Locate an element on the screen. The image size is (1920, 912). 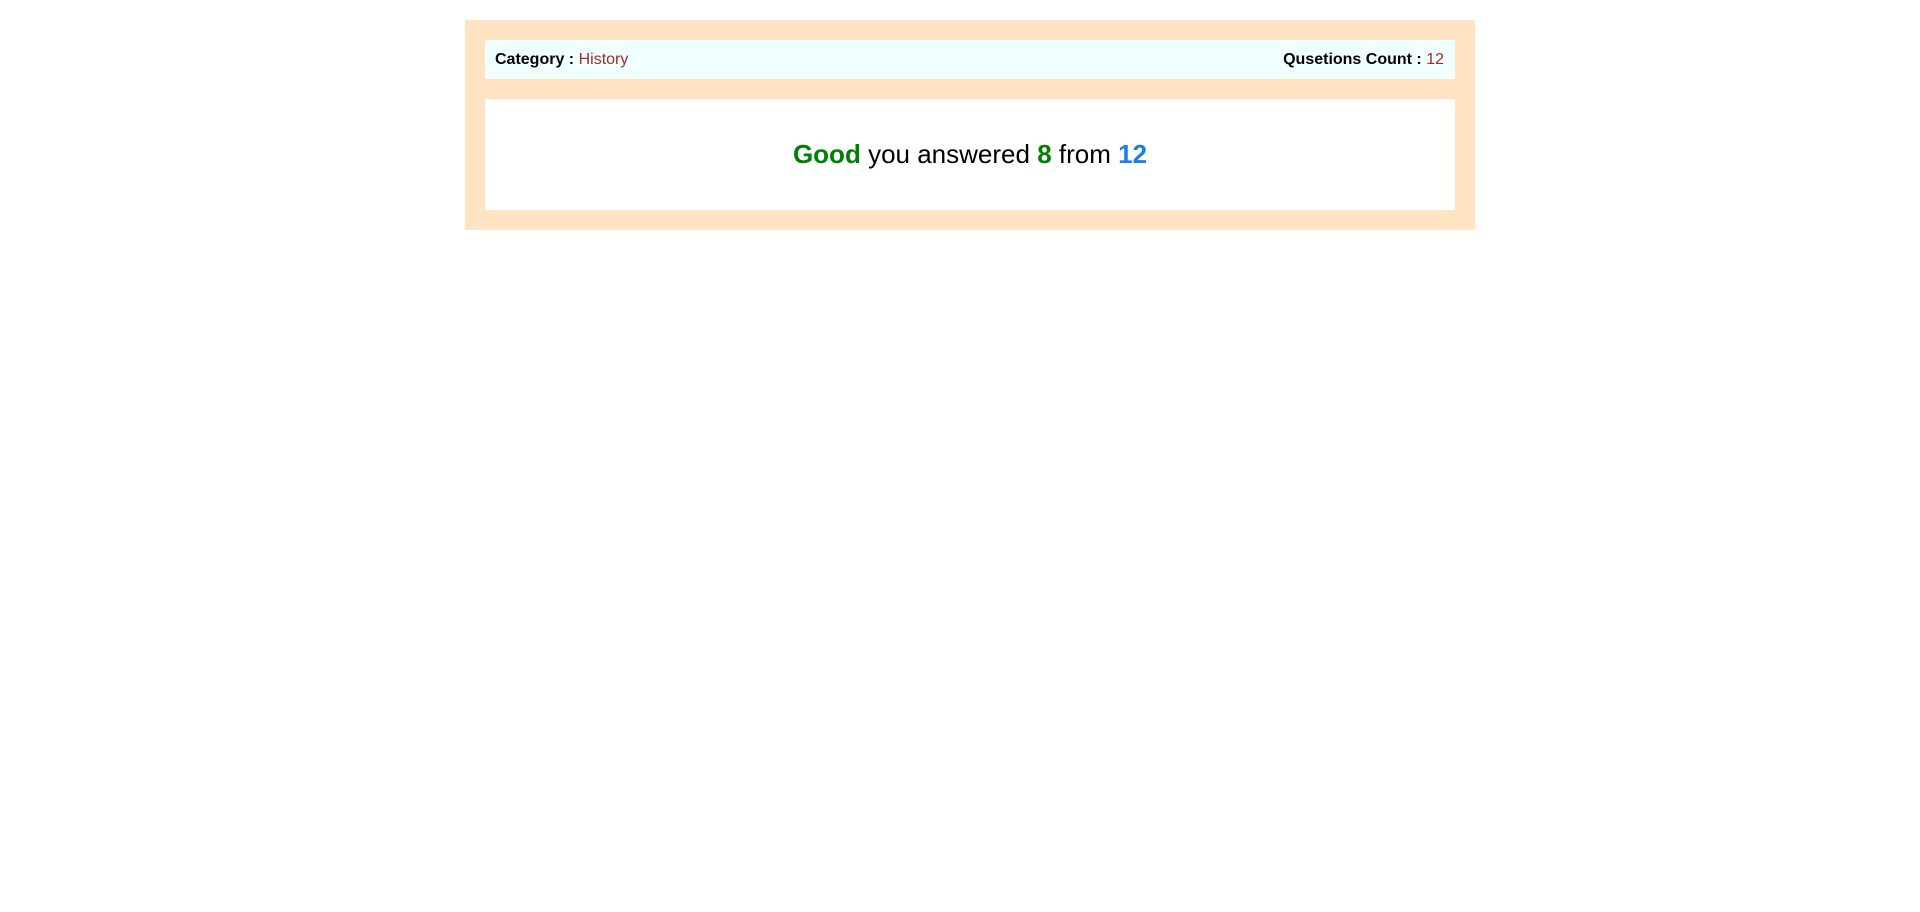
result-text-answered: you answered is located at coordinates (949, 154).